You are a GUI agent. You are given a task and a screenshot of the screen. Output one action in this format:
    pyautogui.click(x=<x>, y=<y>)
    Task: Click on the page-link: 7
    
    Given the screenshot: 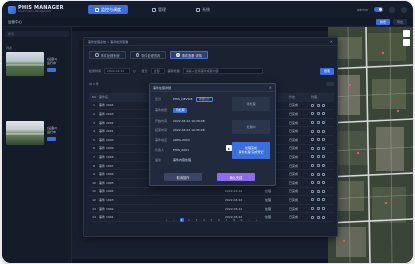 What is the action you would take?
    pyautogui.click(x=227, y=220)
    